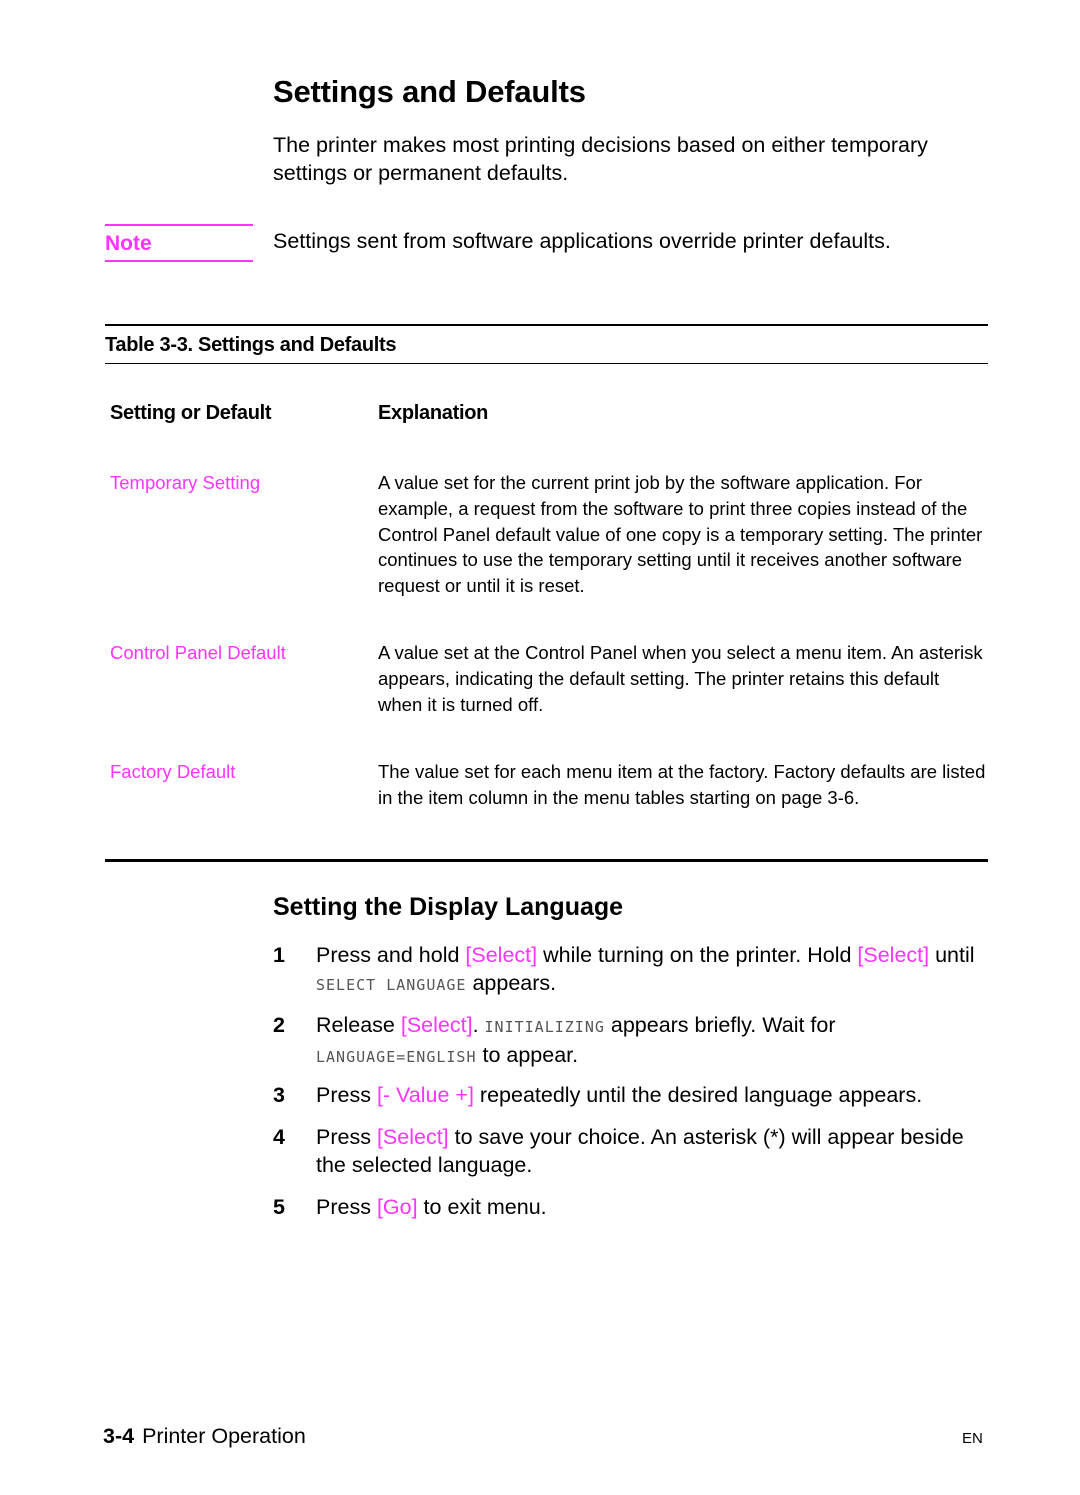 This screenshot has height=1495, width=1080. Describe the element at coordinates (358, 1025) in the screenshot. I see `step-text-run: Release` at that location.